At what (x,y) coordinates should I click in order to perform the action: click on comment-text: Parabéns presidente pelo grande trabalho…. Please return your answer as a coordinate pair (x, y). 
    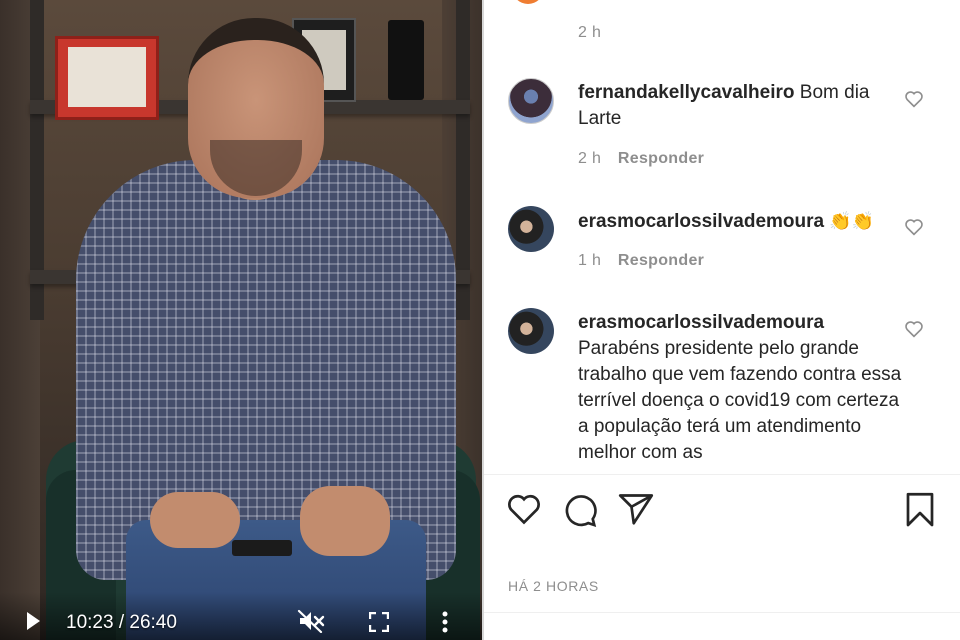
    Looking at the image, I should click on (740, 400).